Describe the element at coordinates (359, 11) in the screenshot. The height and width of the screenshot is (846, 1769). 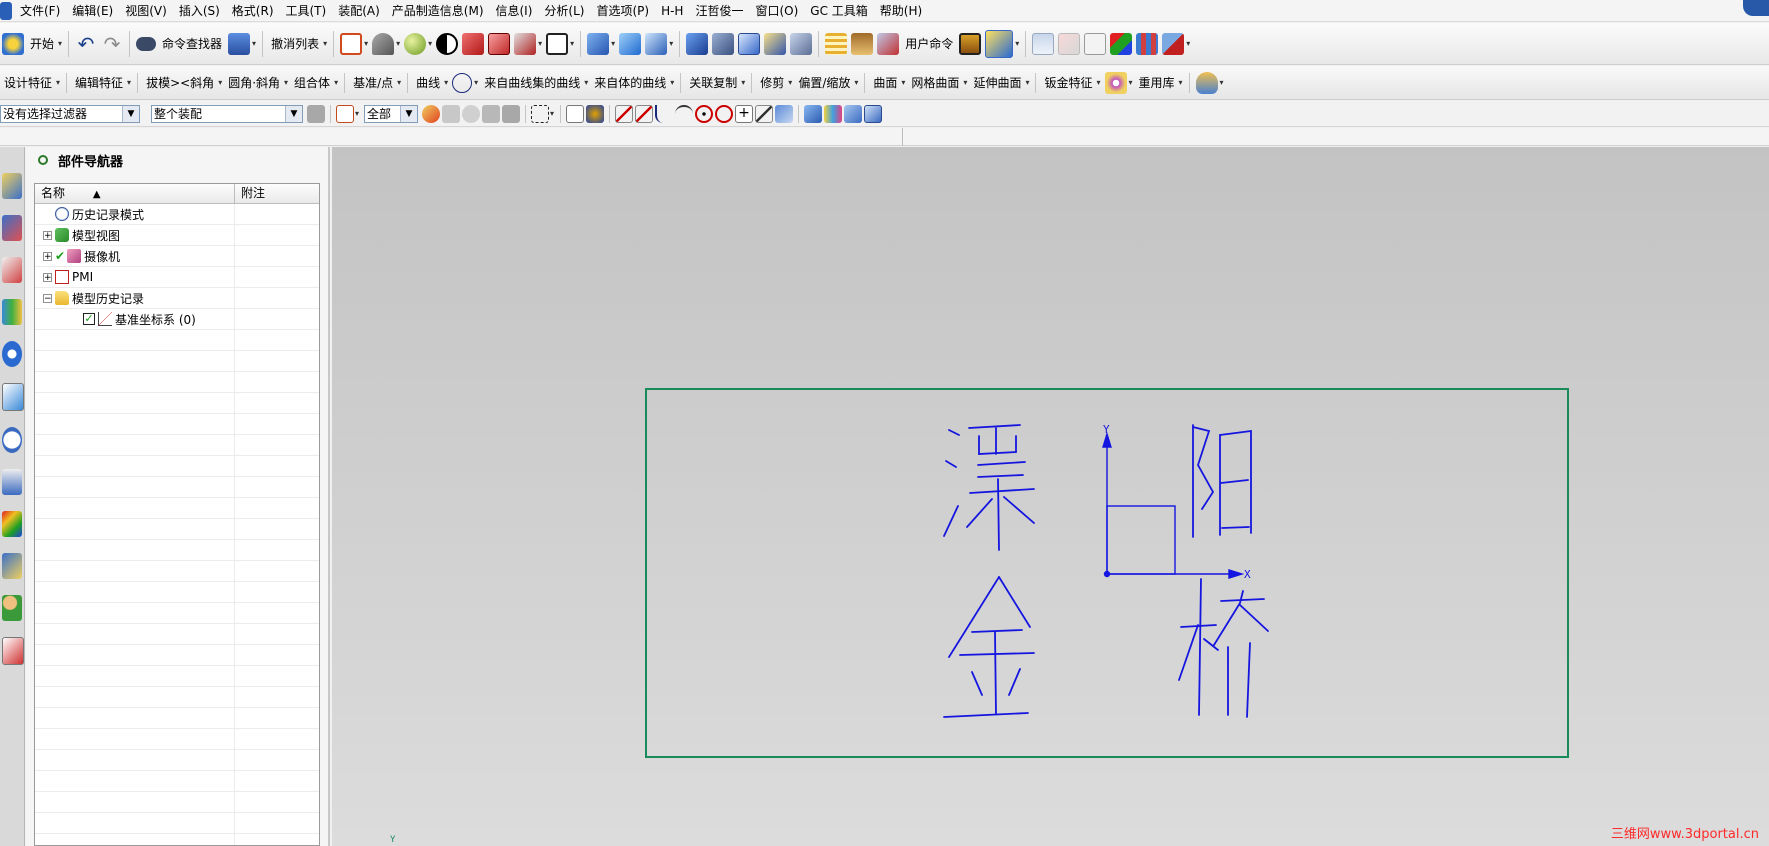
I see `menu-assembly: 装配(A)` at that location.